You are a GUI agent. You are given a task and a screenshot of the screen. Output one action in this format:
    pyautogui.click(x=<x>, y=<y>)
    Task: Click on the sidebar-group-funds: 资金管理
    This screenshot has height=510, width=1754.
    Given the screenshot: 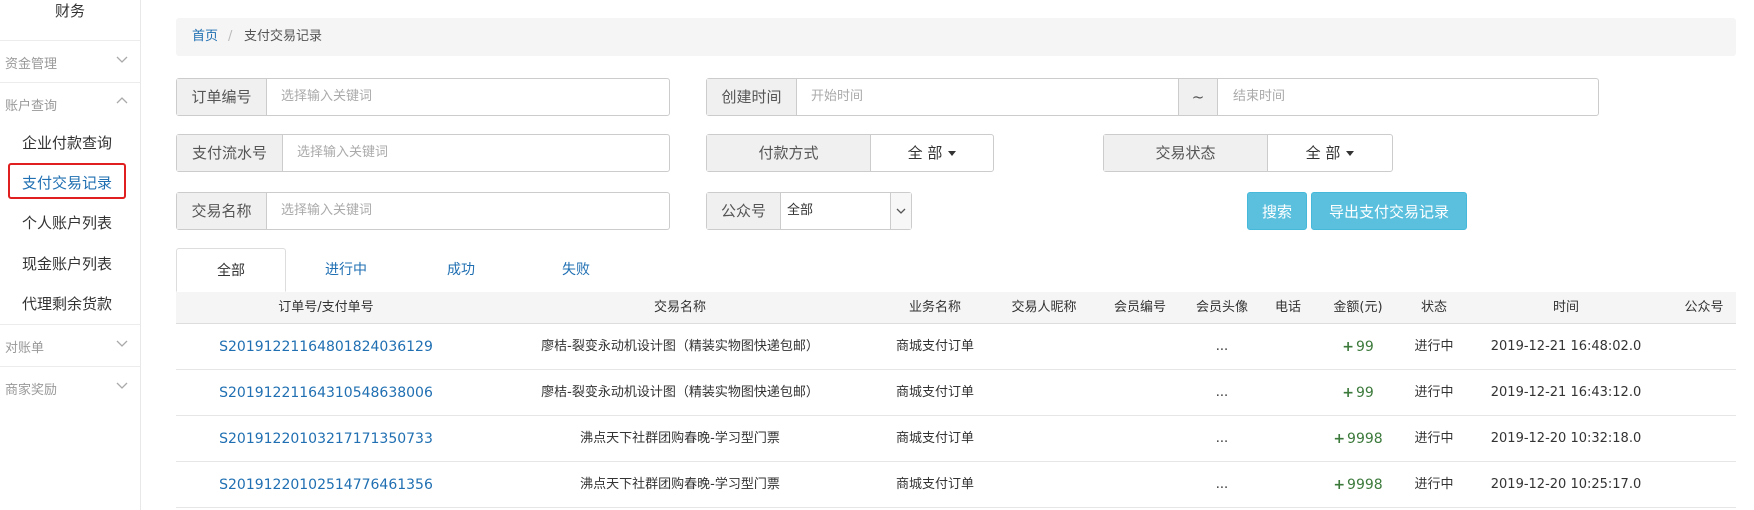 What is the action you would take?
    pyautogui.click(x=70, y=61)
    